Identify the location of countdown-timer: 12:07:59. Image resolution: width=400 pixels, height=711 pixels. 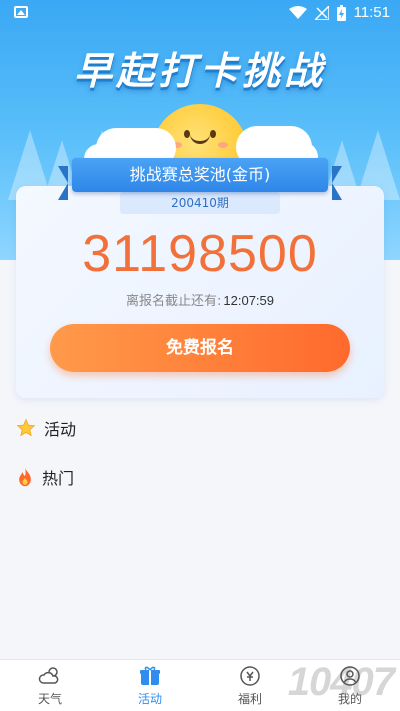
(248, 300).